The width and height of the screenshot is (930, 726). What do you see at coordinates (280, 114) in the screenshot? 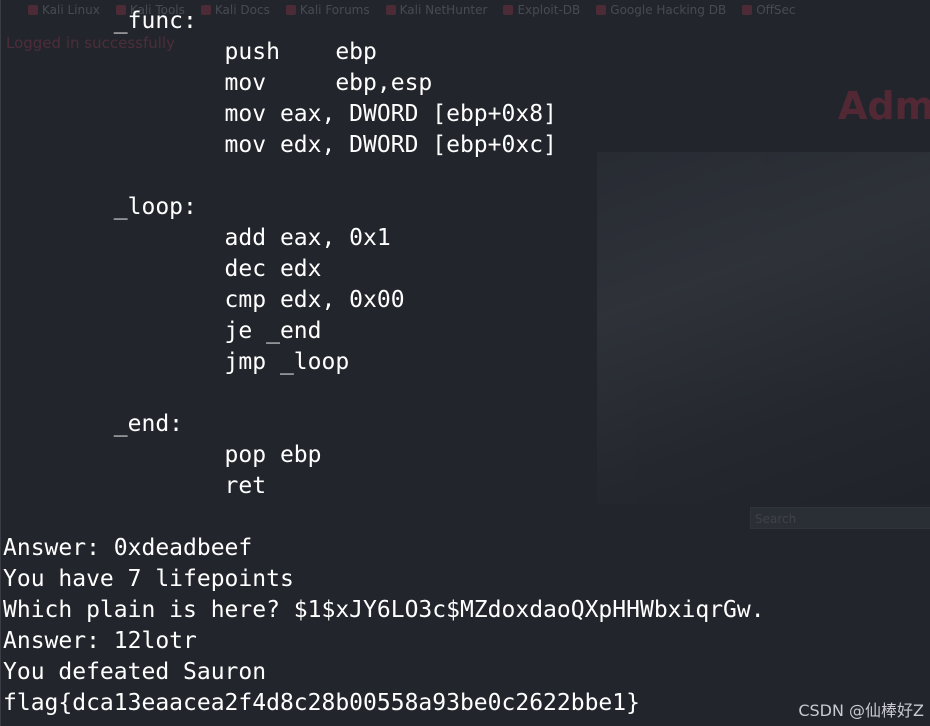
I see `terminal-line: mov eax, DWORD [ebp+0x8]` at bounding box center [280, 114].